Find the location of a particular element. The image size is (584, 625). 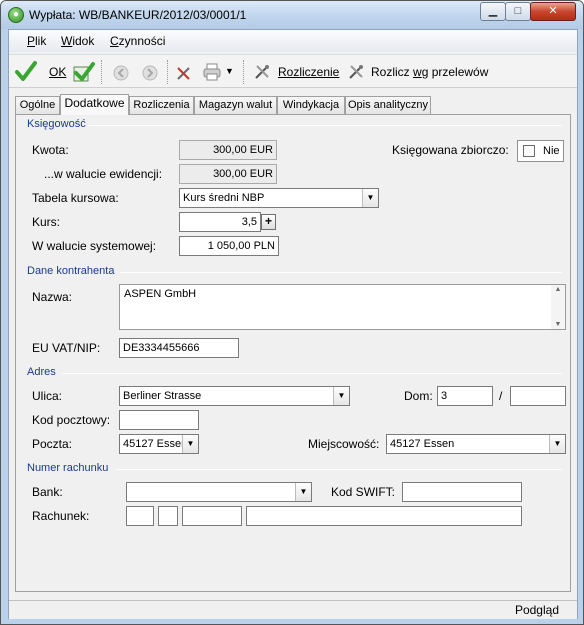

back-icon is located at coordinates (121, 73).